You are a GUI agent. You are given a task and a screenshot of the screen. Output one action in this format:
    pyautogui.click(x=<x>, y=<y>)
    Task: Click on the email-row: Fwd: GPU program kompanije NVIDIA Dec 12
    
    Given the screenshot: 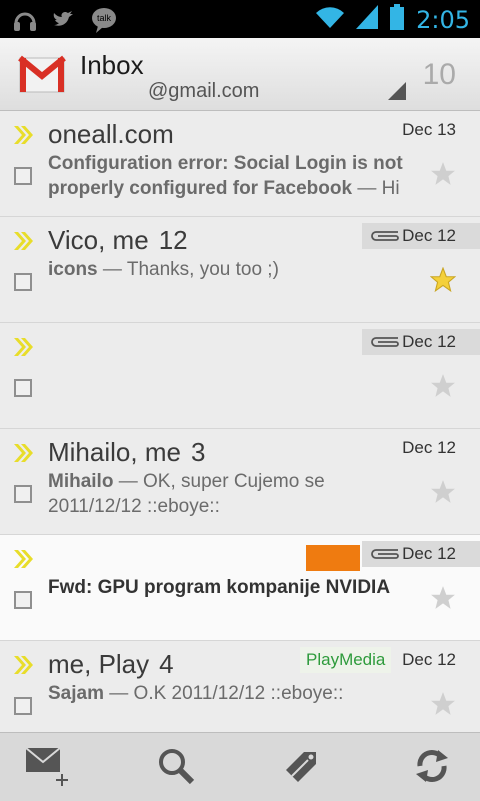 What is the action you would take?
    pyautogui.click(x=240, y=588)
    